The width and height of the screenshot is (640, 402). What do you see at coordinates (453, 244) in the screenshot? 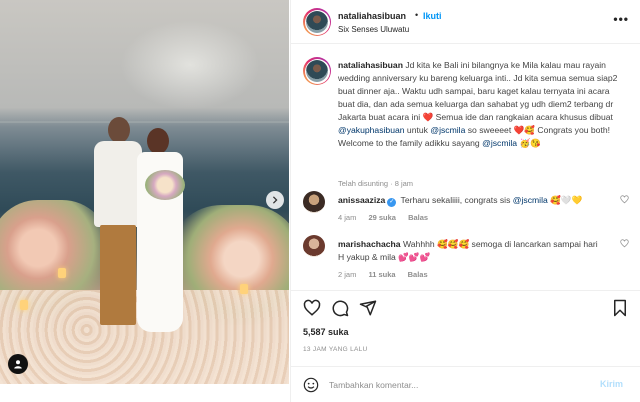
I see `emoji: 🥰🥰🥰` at bounding box center [453, 244].